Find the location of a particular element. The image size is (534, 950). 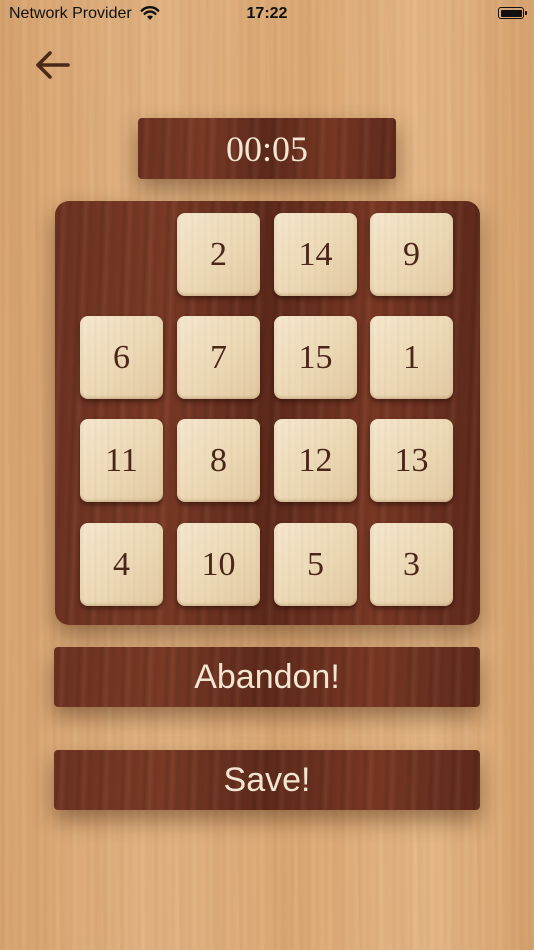

tile: 6 is located at coordinates (121, 357).